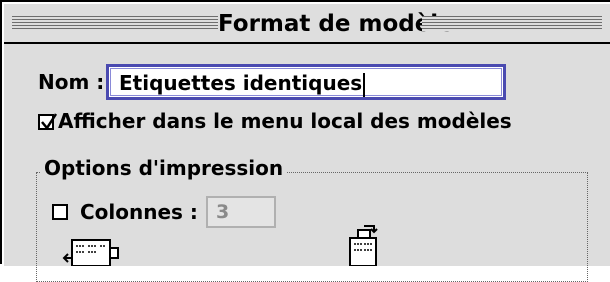 Image resolution: width=610 pixels, height=282 pixels. Describe the element at coordinates (60, 212) in the screenshot. I see `columns-checkbox` at that location.